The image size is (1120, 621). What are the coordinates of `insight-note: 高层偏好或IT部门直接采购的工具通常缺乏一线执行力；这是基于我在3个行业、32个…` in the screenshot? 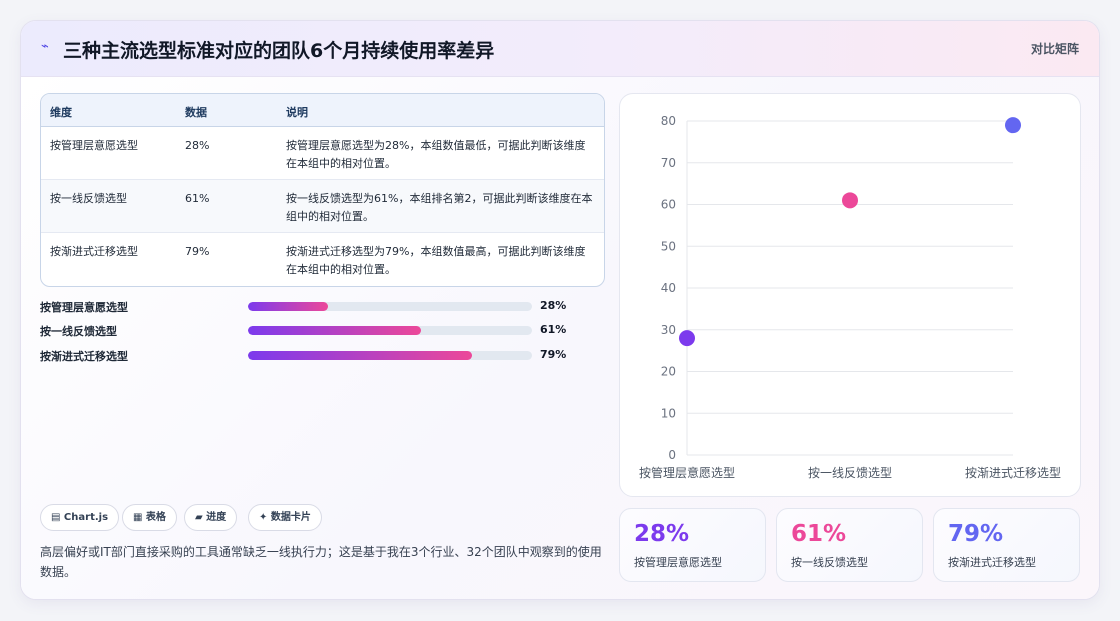 It's located at (321, 562).